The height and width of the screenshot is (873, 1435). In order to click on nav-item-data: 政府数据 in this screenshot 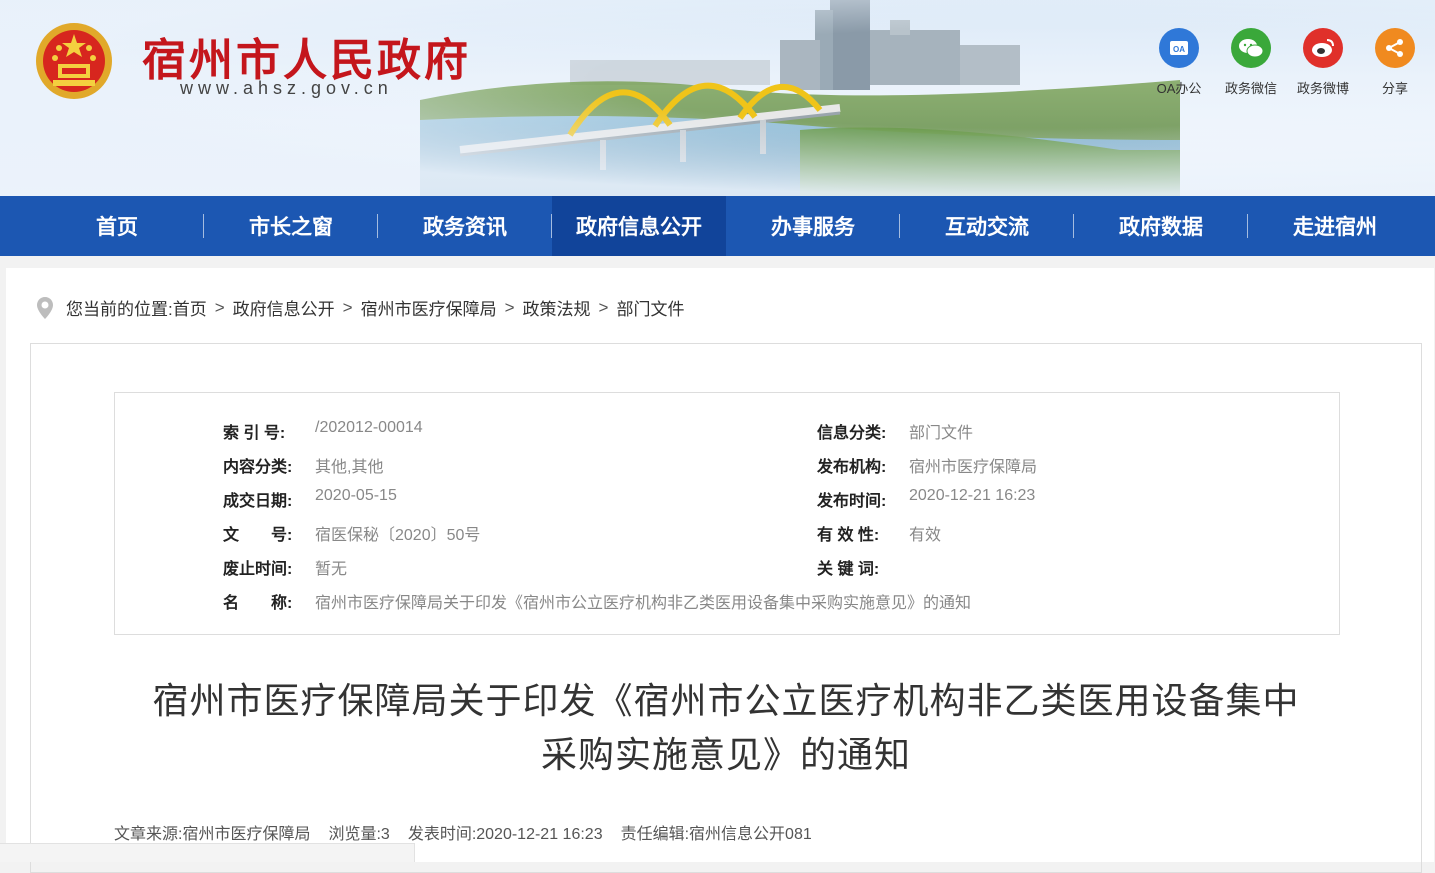, I will do `click(1161, 226)`.